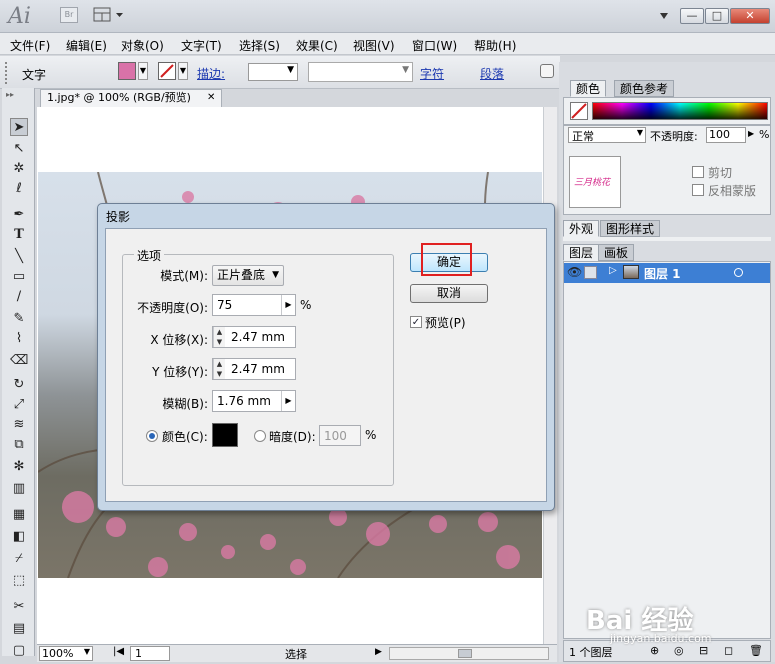  Describe the element at coordinates (574, 272) in the screenshot. I see `eye-icon: 👁` at that location.